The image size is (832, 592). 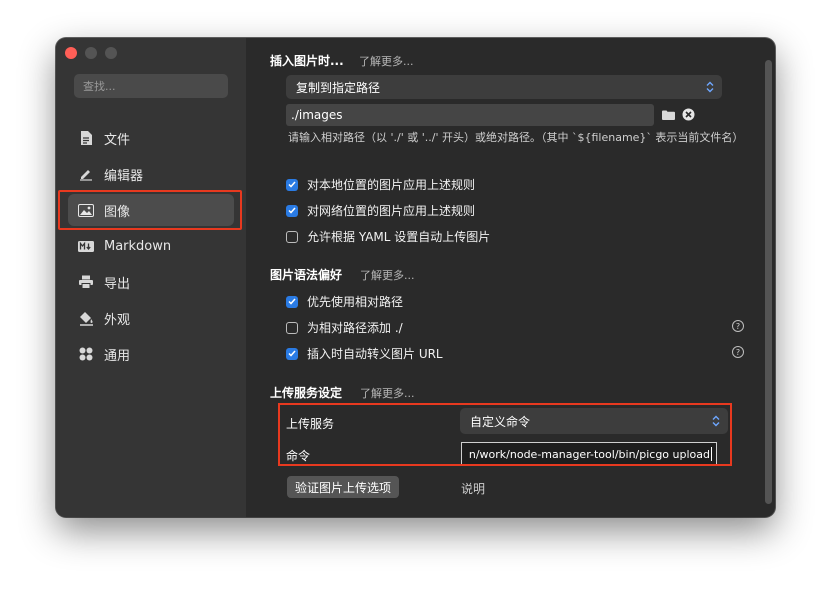 I want to click on sidebar-item-image: 图像, so click(x=151, y=210).